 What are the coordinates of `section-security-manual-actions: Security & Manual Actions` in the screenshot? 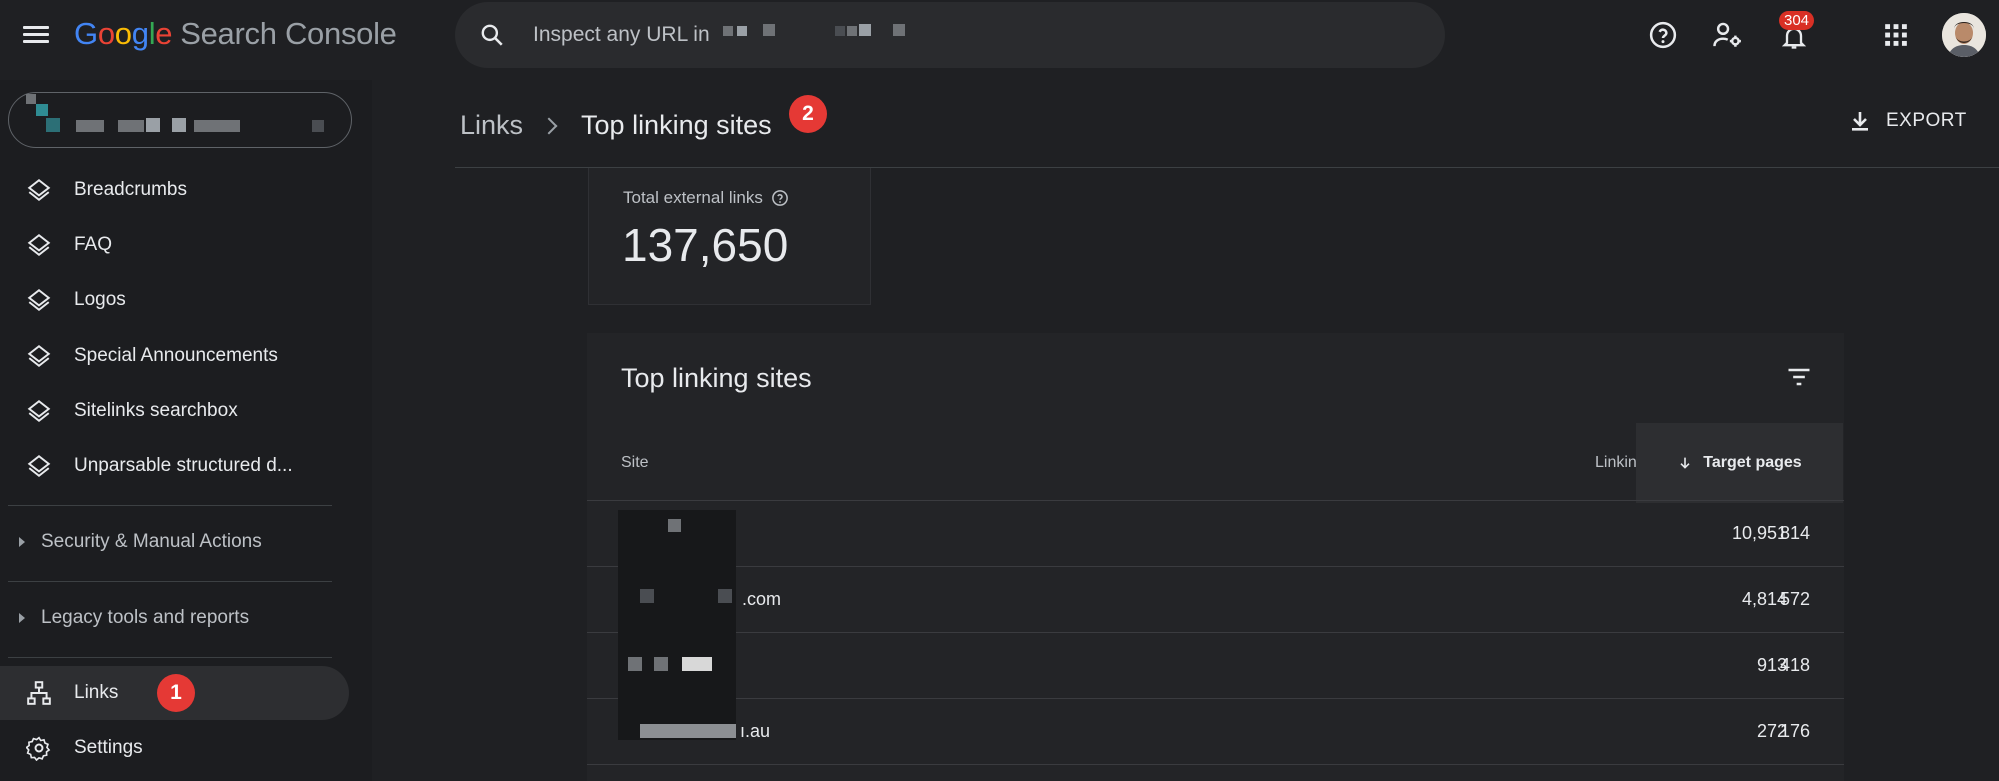 It's located at (175, 542).